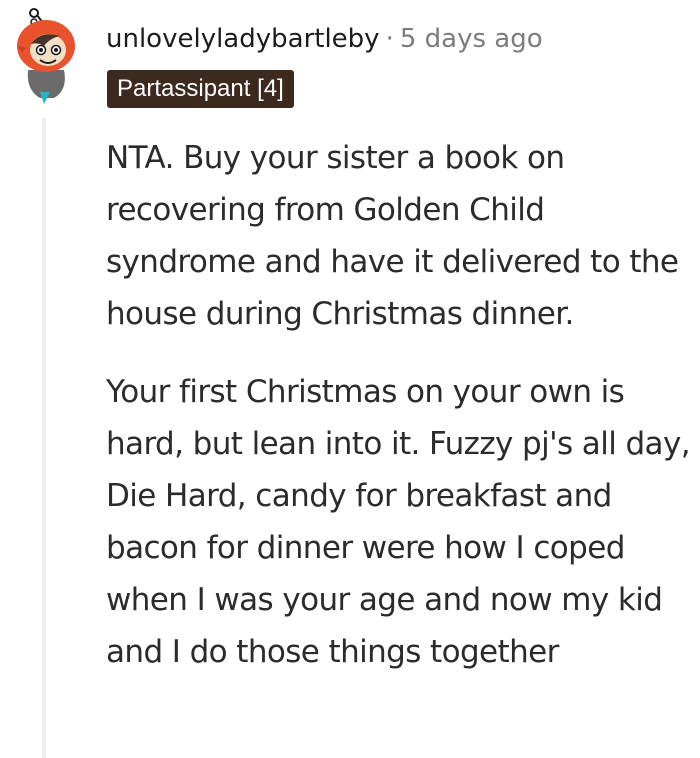 Image resolution: width=700 pixels, height=758 pixels. Describe the element at coordinates (46, 56) in the screenshot. I see `user-avatar-icon` at that location.